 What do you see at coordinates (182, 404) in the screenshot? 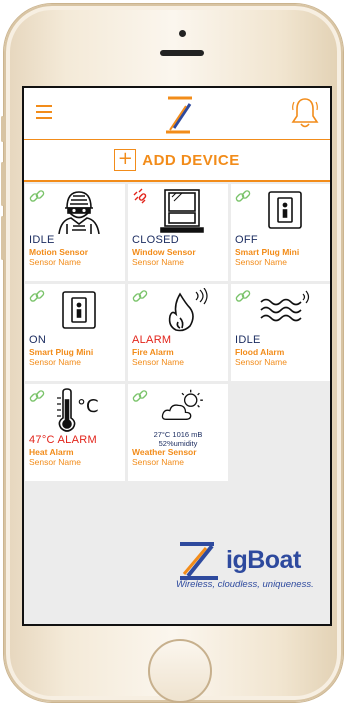
I see `weather-icon` at bounding box center [182, 404].